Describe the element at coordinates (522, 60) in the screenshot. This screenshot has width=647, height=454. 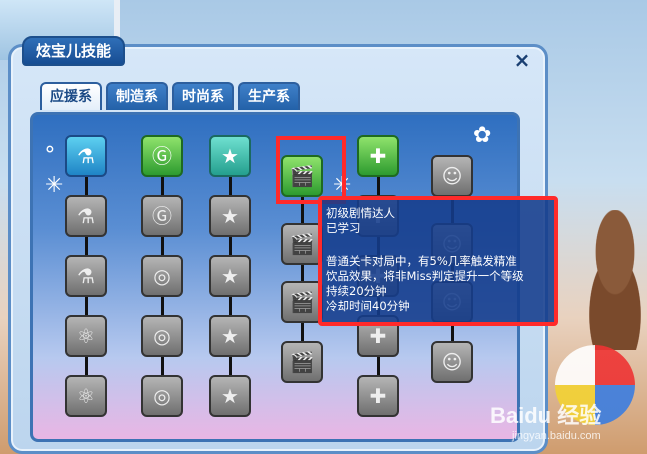
I see `close-icon: ×` at that location.